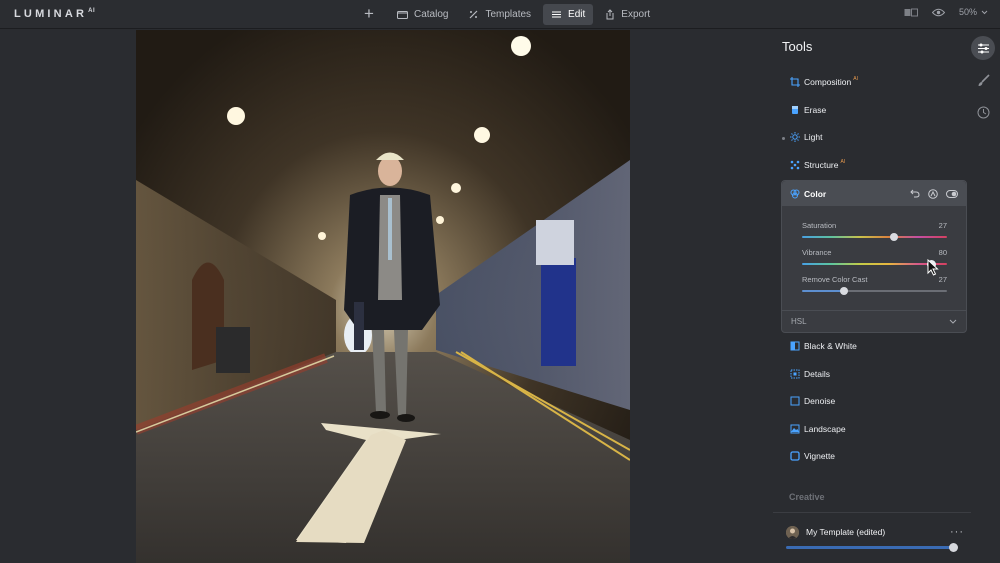 The width and height of the screenshot is (1000, 563). I want to click on template-name: My Template (edited), so click(846, 532).